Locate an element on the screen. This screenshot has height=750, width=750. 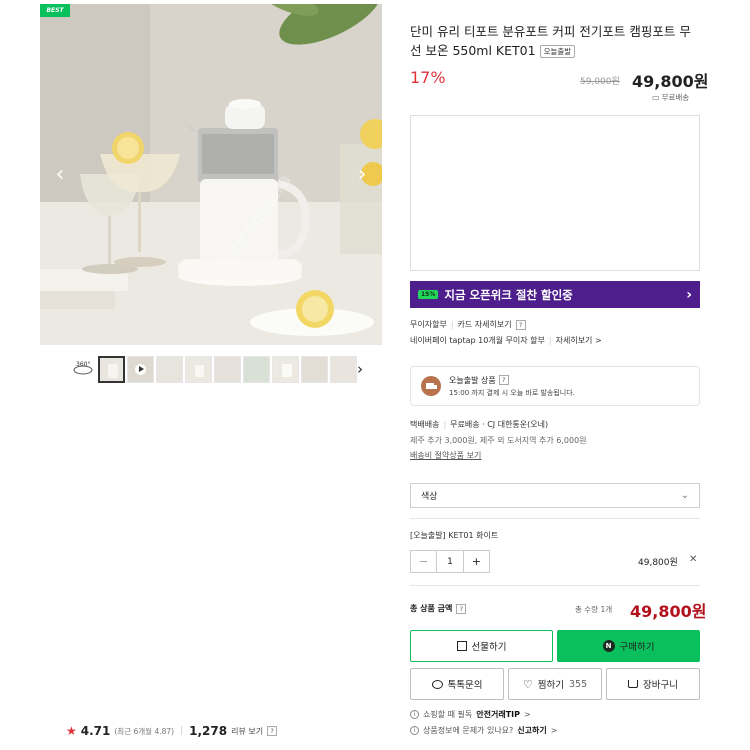
rating-recent: (최근 6개월 4.87) is located at coordinates (144, 731).